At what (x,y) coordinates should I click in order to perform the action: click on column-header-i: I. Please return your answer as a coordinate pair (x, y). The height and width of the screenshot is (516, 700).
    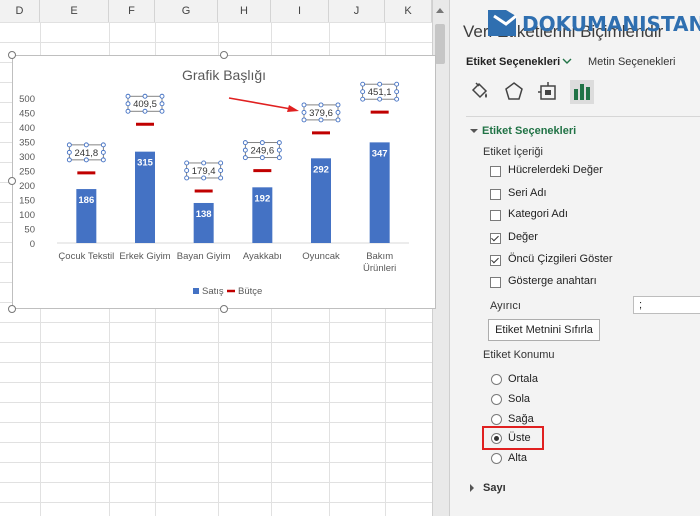
    Looking at the image, I should click on (300, 11).